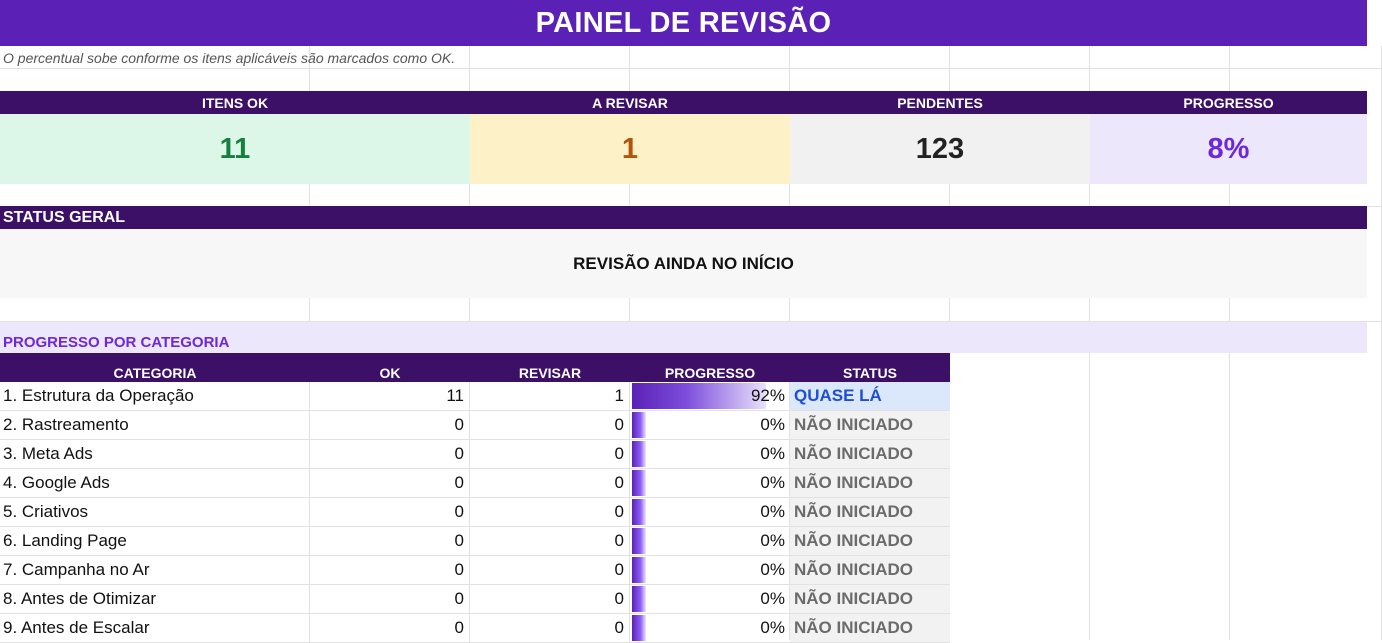  I want to click on table-row: 5. Criativos 0 0 0% NÃO INICIADO, so click(475, 512).